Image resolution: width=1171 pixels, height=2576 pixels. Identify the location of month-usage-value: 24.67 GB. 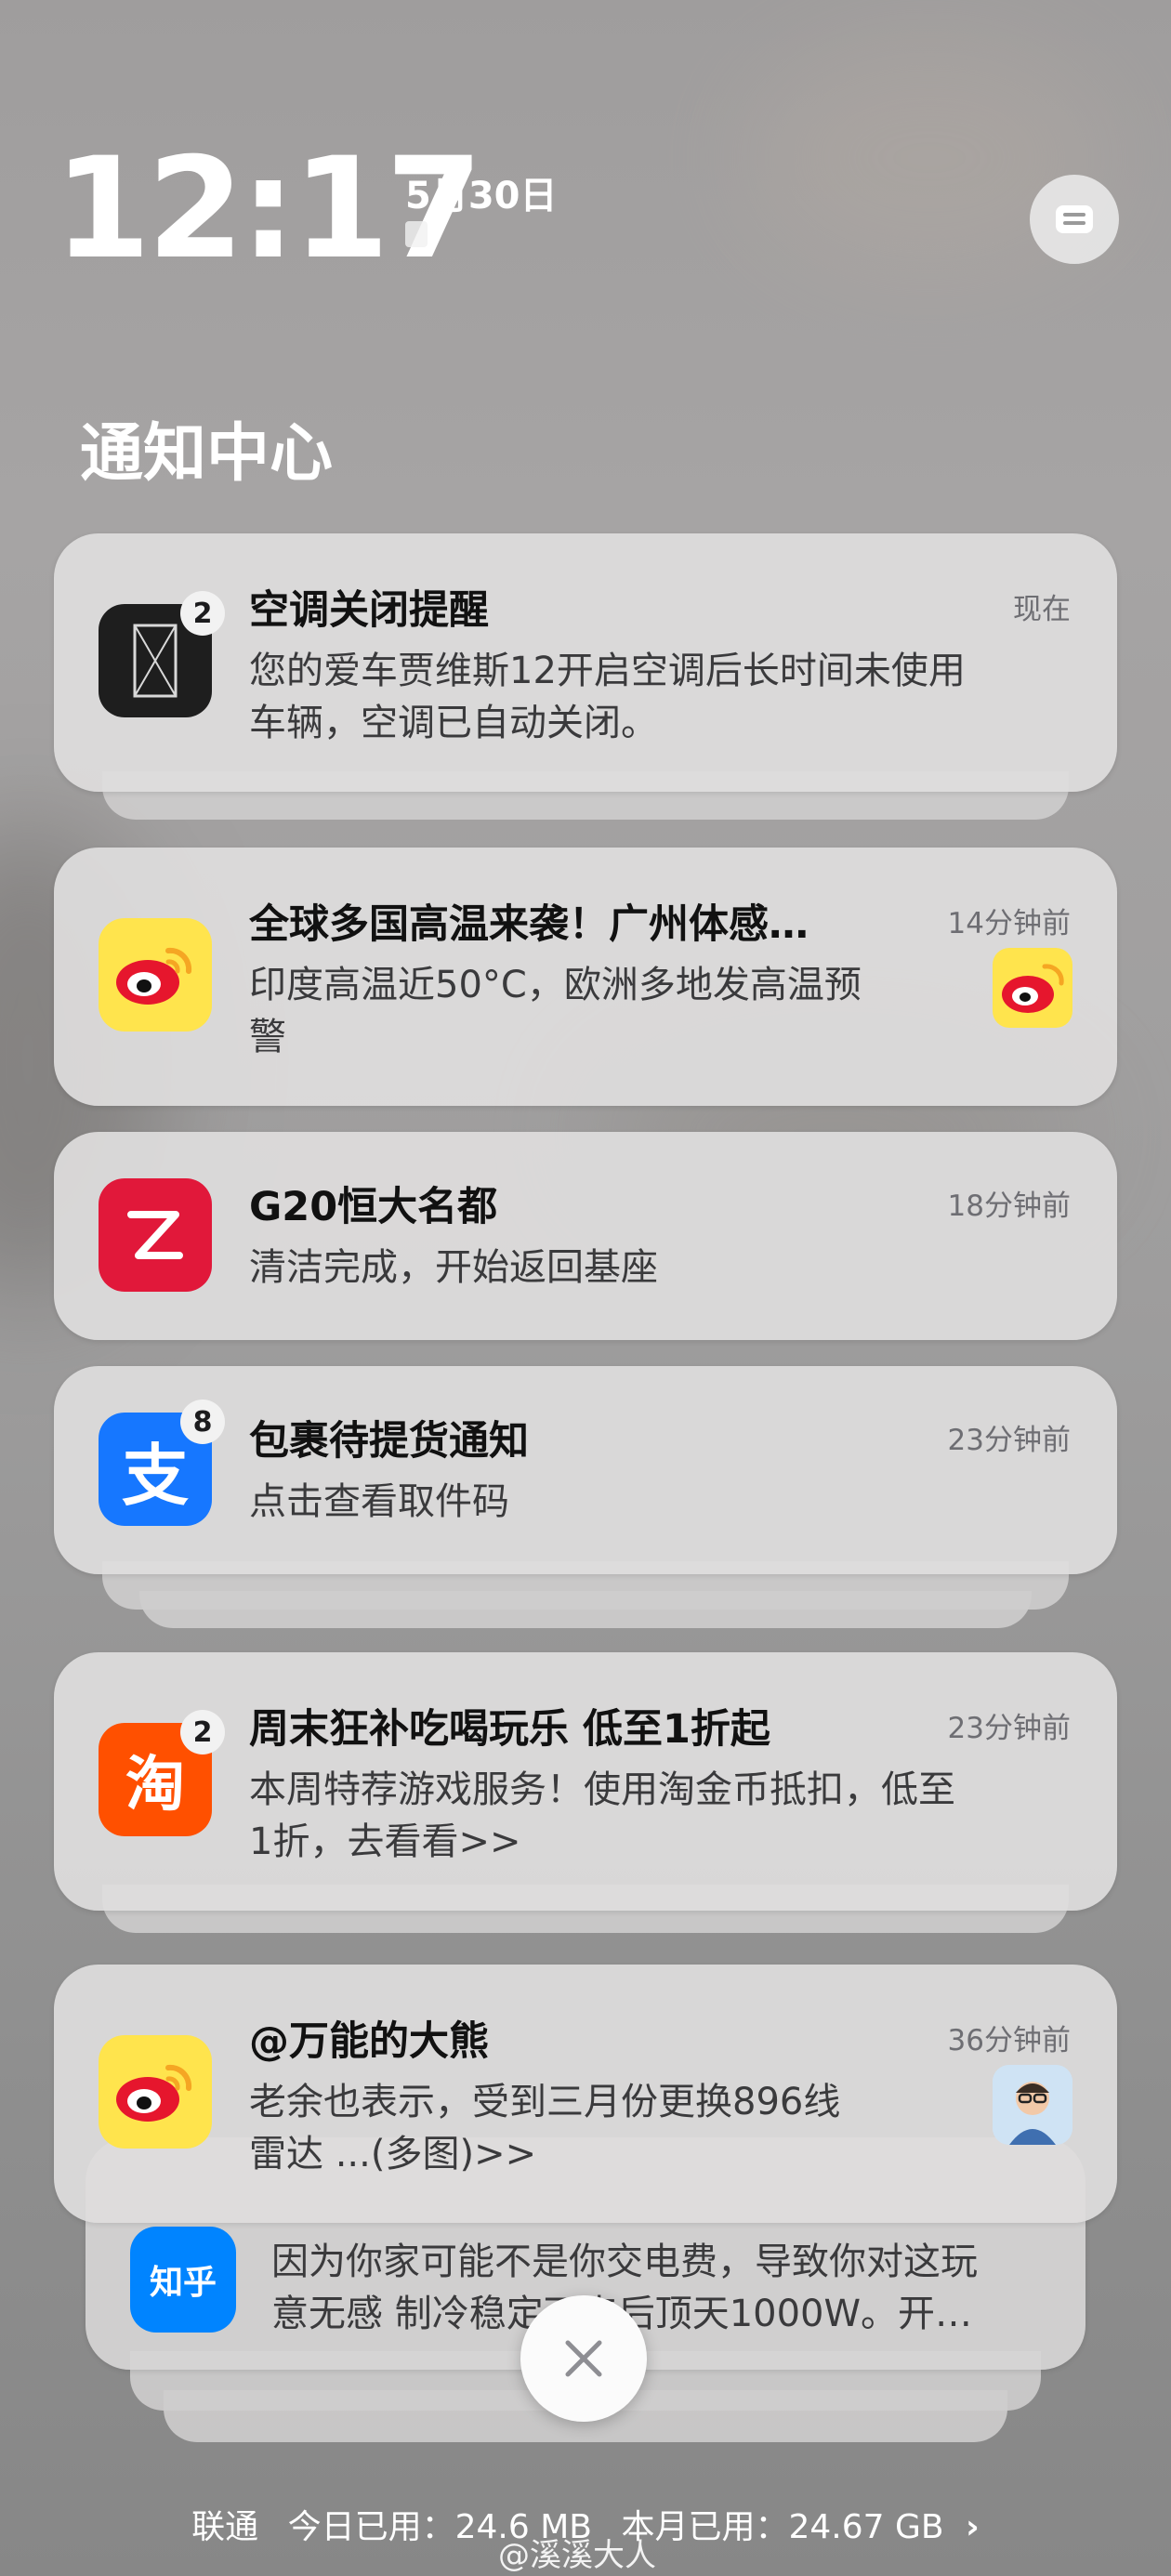
(866, 2527).